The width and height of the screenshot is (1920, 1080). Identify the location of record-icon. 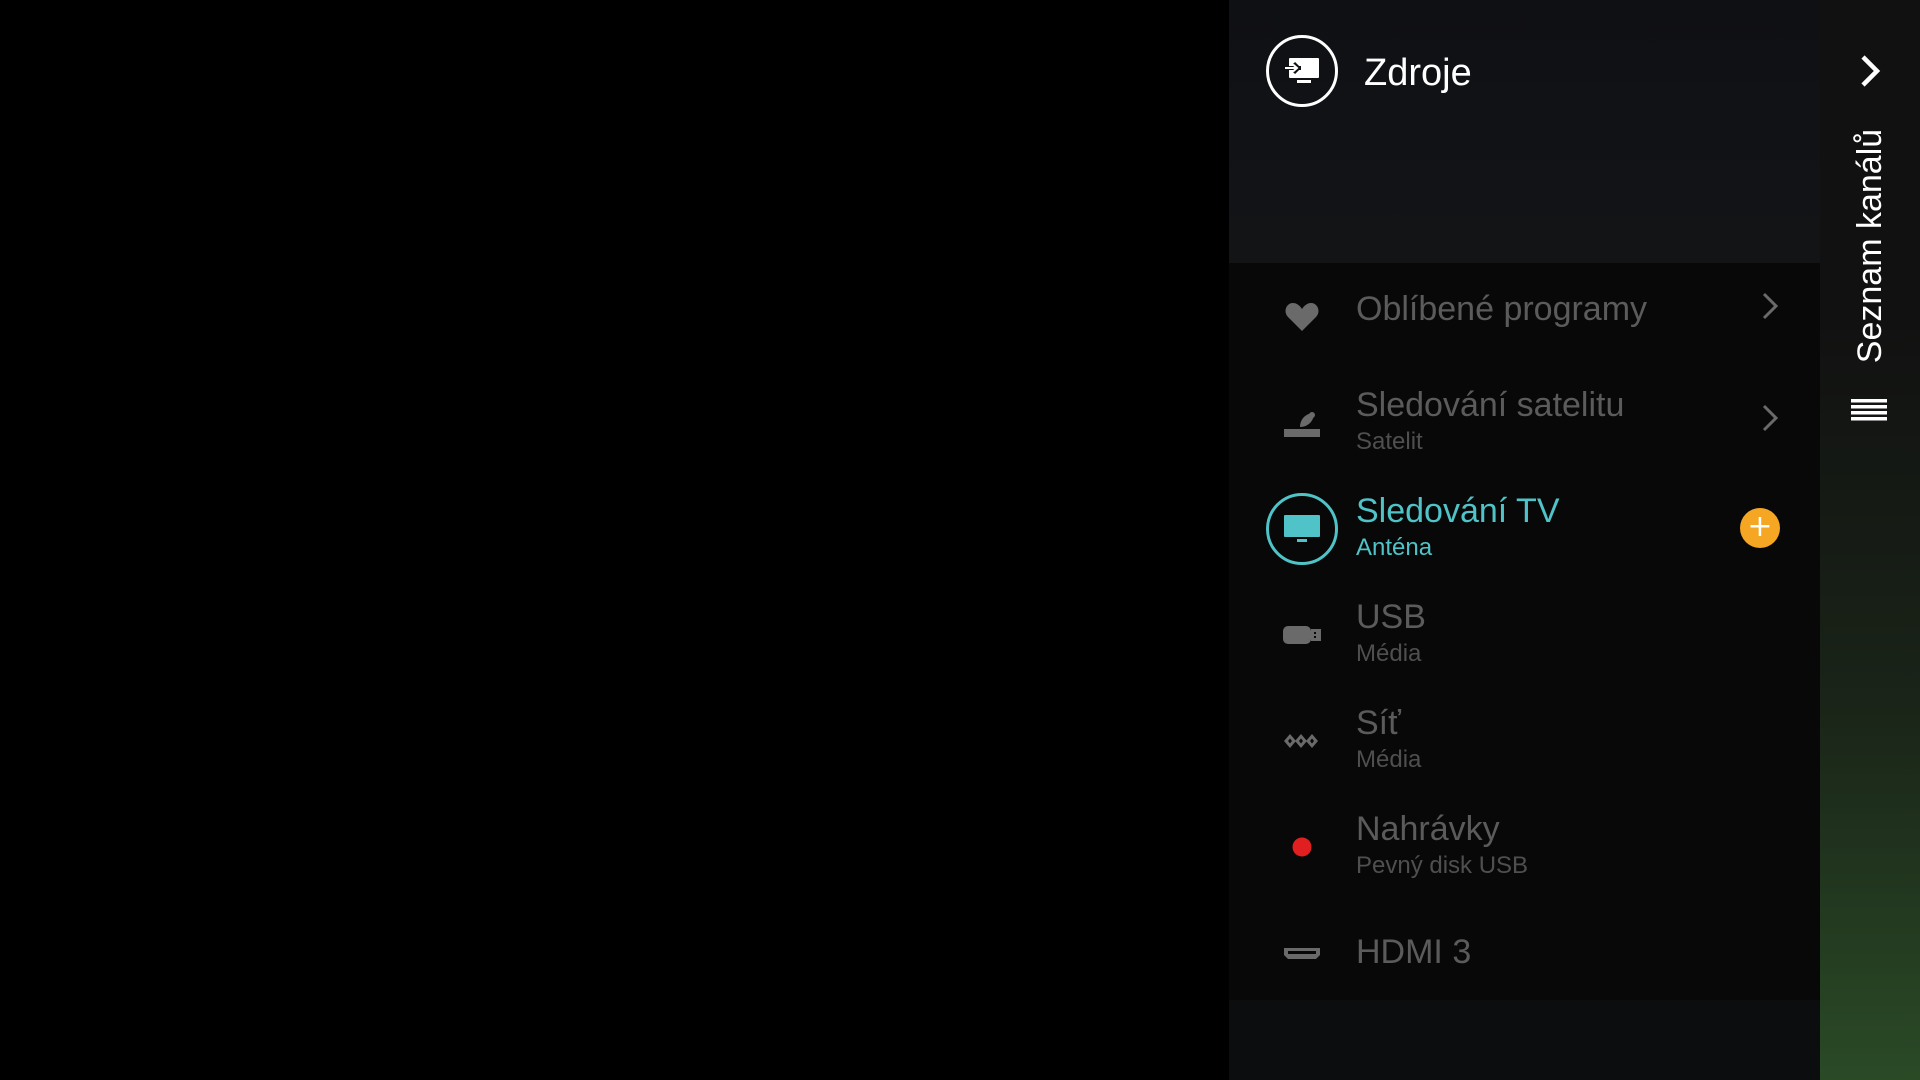
(1302, 847).